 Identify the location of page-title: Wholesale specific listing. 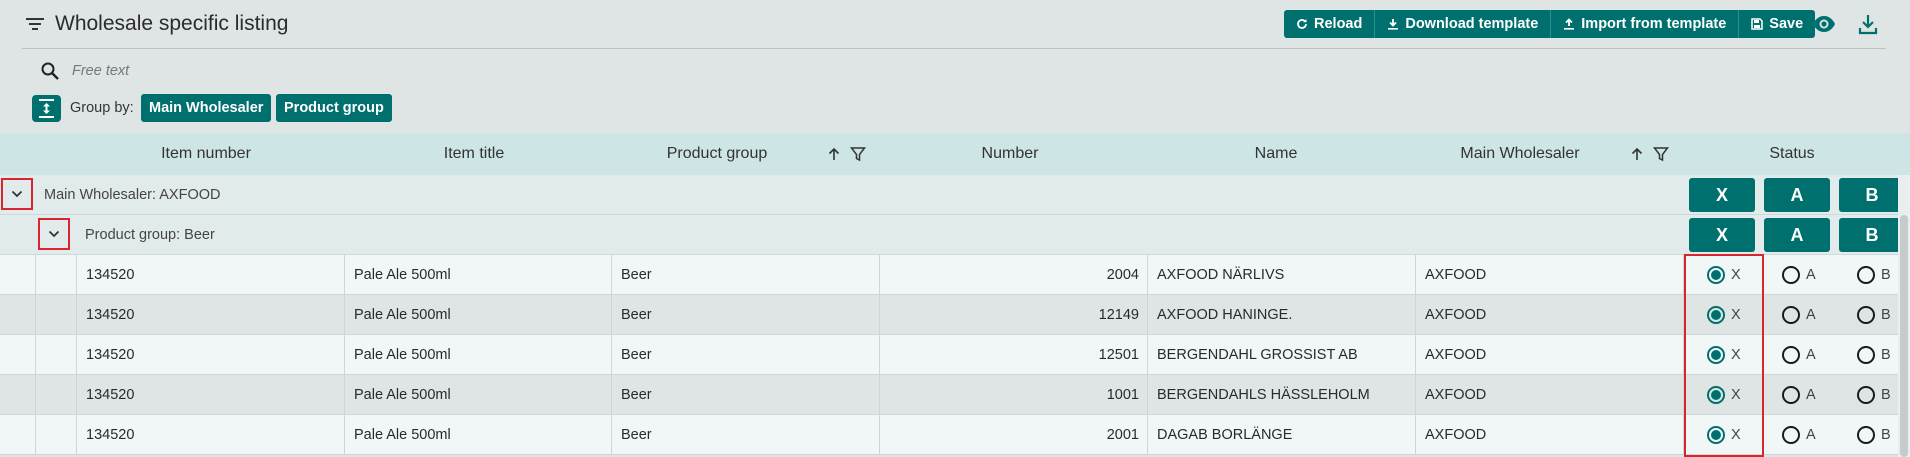
(172, 23).